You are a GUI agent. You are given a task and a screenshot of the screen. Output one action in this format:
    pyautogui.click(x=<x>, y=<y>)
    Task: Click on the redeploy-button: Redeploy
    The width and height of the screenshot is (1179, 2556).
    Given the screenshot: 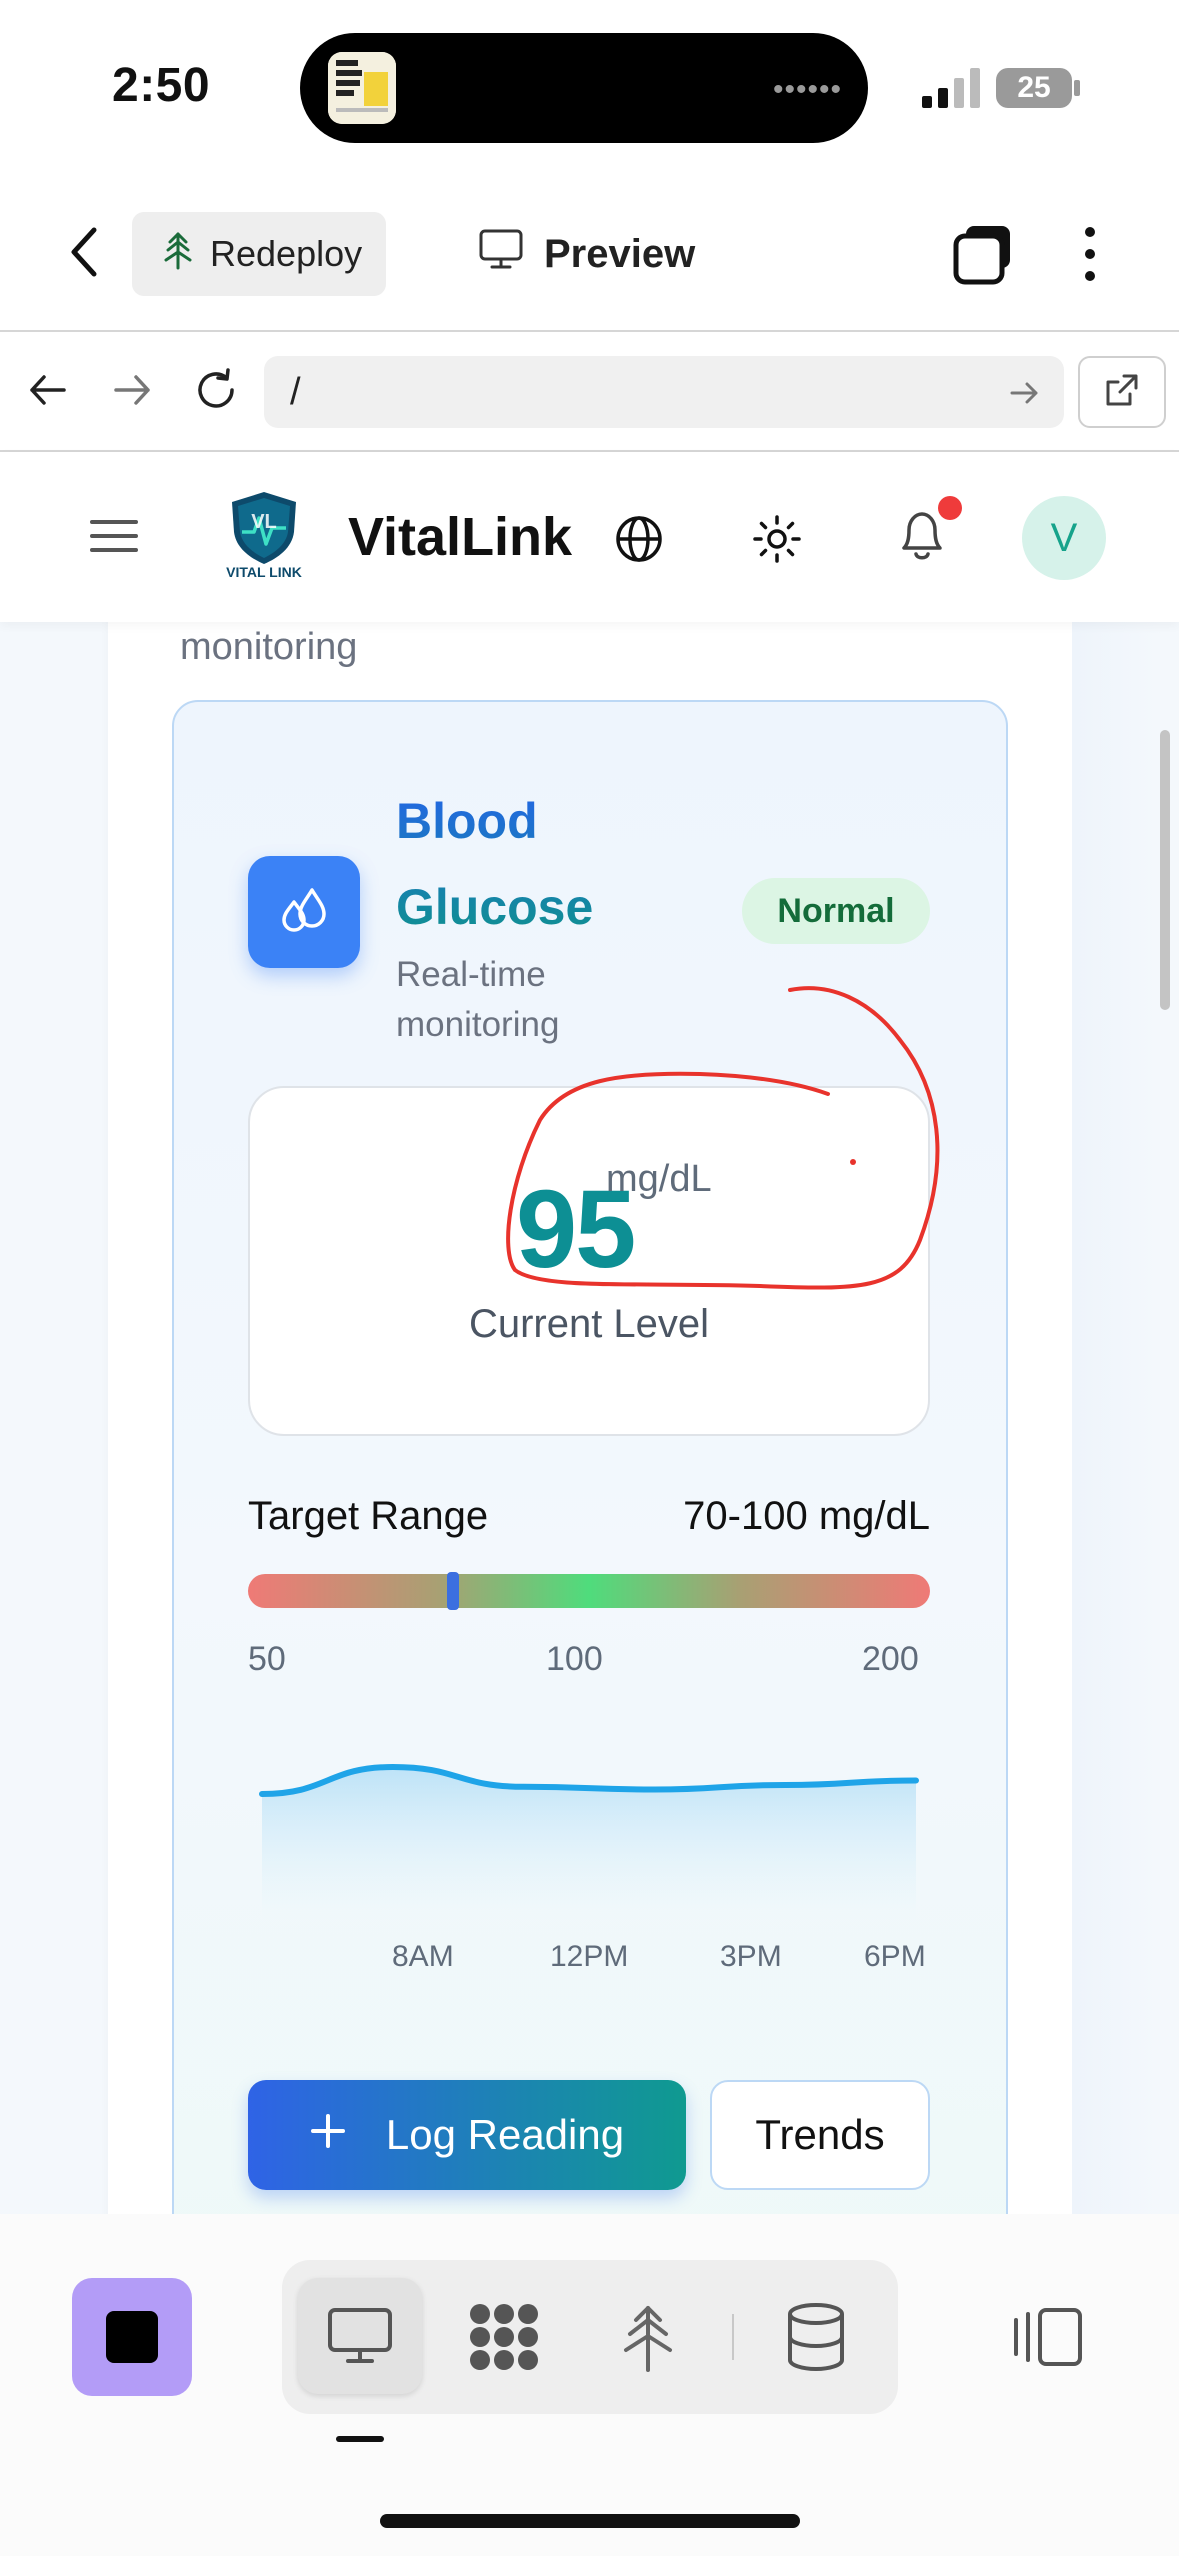 What is the action you would take?
    pyautogui.click(x=259, y=254)
    